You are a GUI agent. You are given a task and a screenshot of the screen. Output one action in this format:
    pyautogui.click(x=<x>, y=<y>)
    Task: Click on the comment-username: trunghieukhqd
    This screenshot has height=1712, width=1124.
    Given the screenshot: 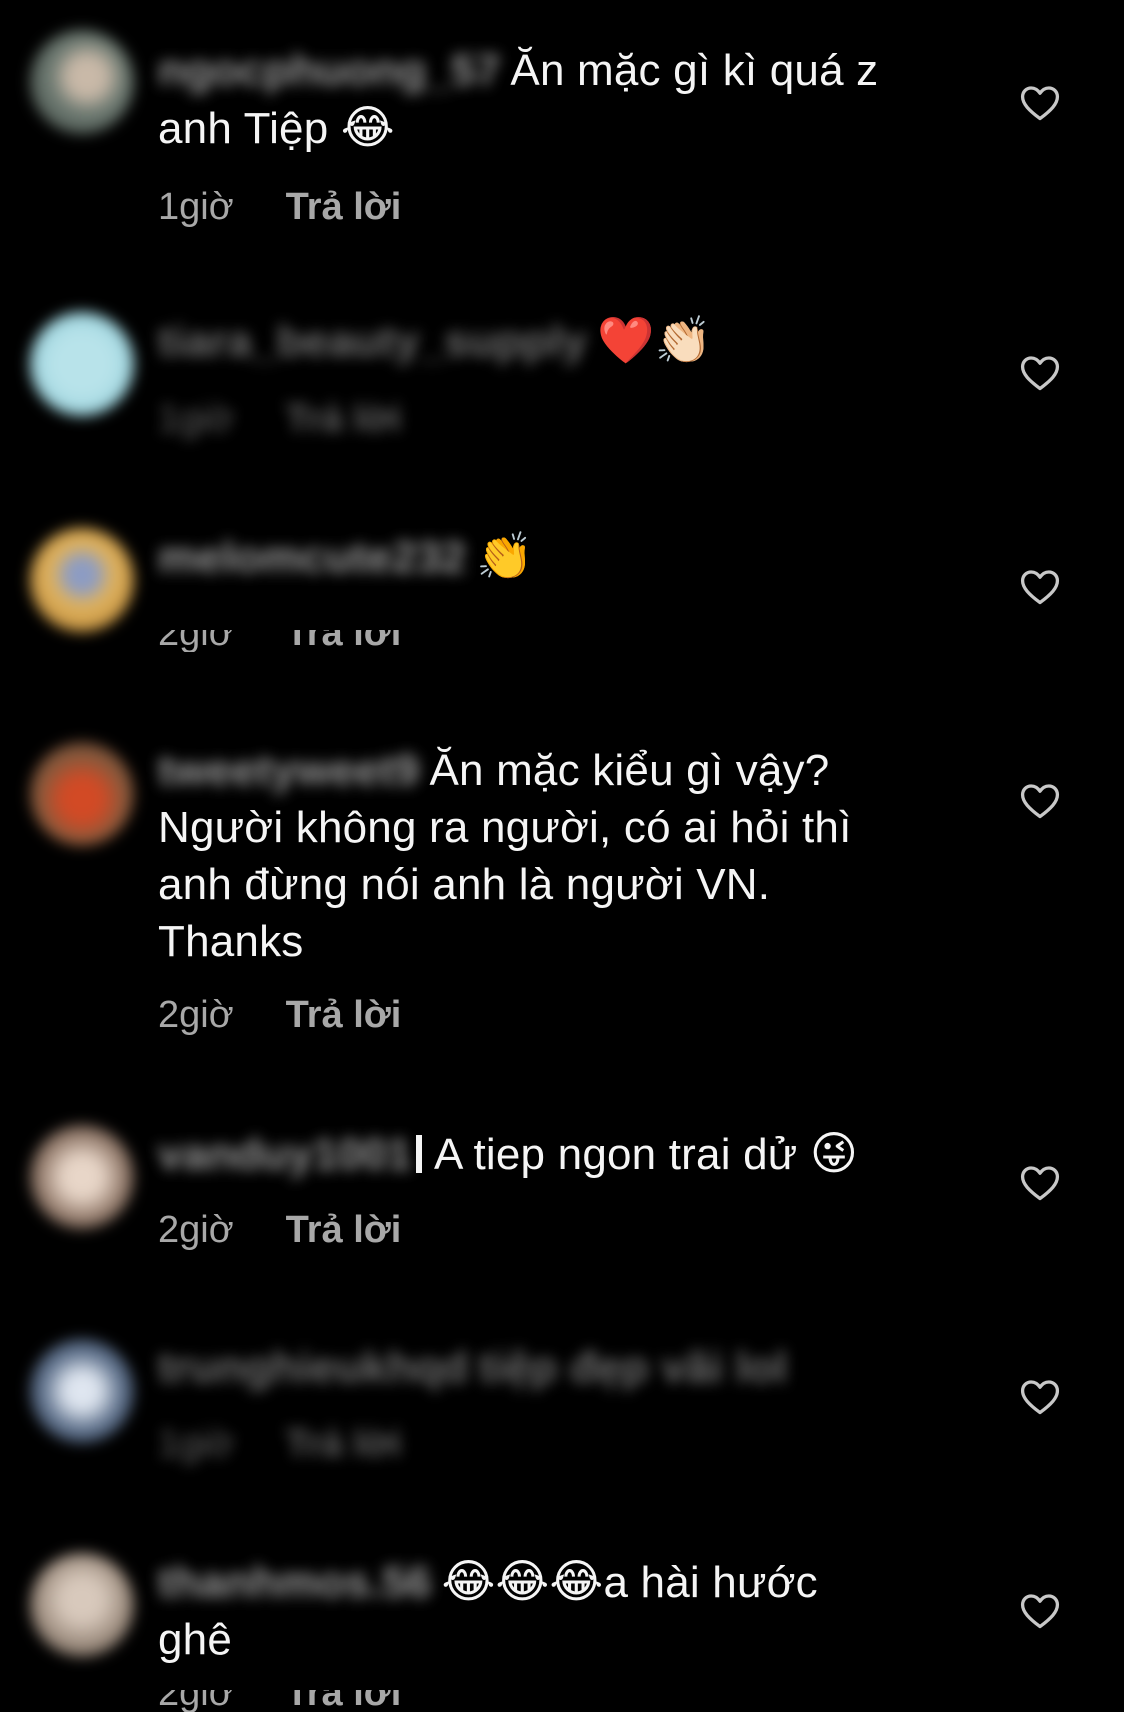 What is the action you would take?
    pyautogui.click(x=313, y=1367)
    